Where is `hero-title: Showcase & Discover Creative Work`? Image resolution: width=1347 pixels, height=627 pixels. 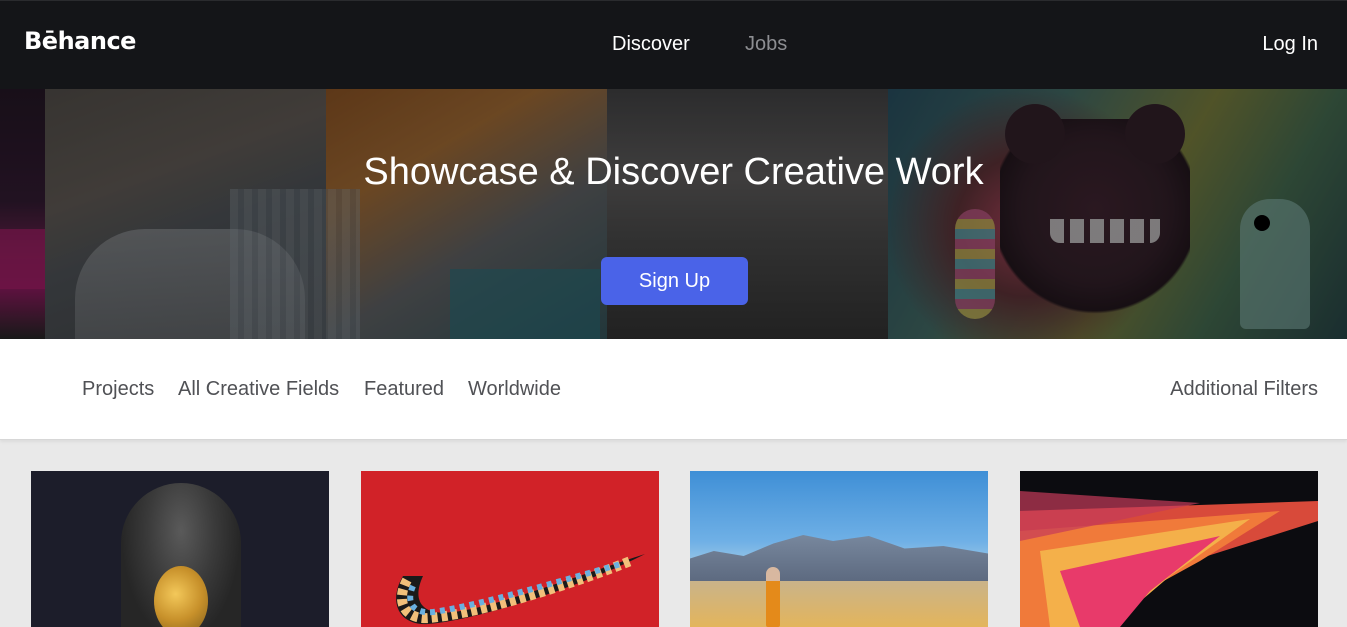
hero-title: Showcase & Discover Creative Work is located at coordinates (673, 172).